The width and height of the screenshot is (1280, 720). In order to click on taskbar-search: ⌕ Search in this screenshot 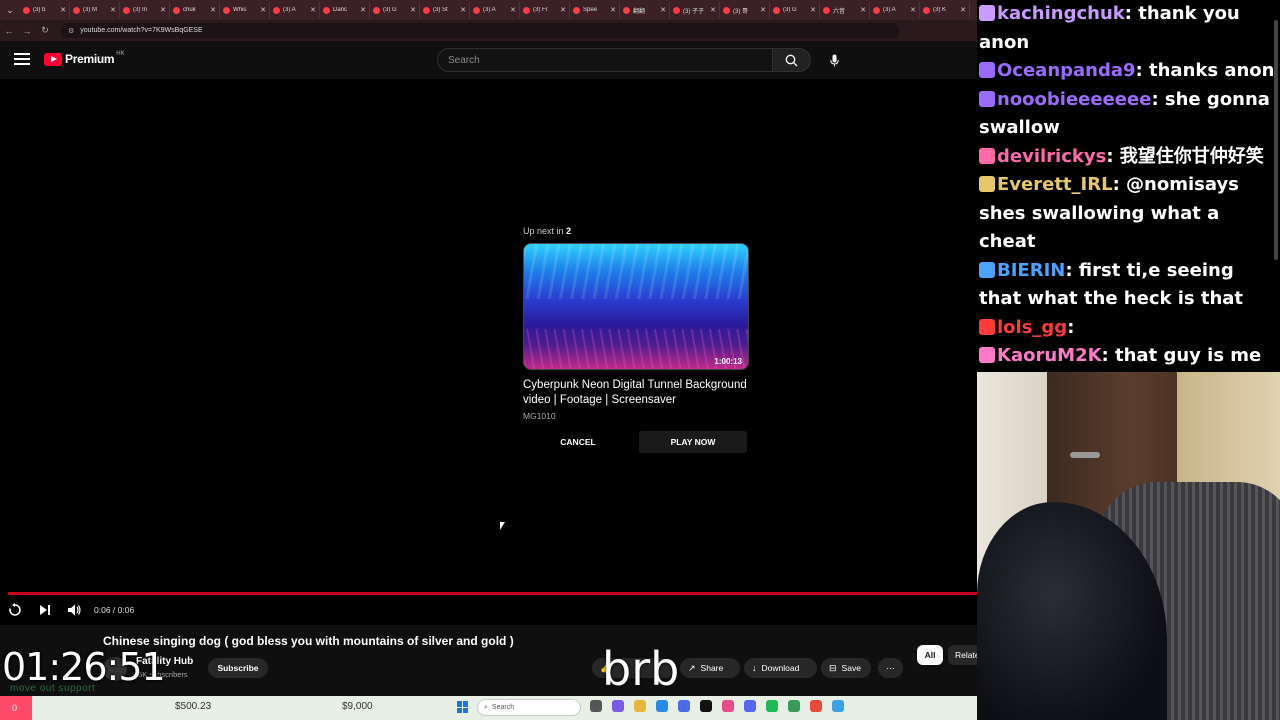, I will do `click(529, 707)`.